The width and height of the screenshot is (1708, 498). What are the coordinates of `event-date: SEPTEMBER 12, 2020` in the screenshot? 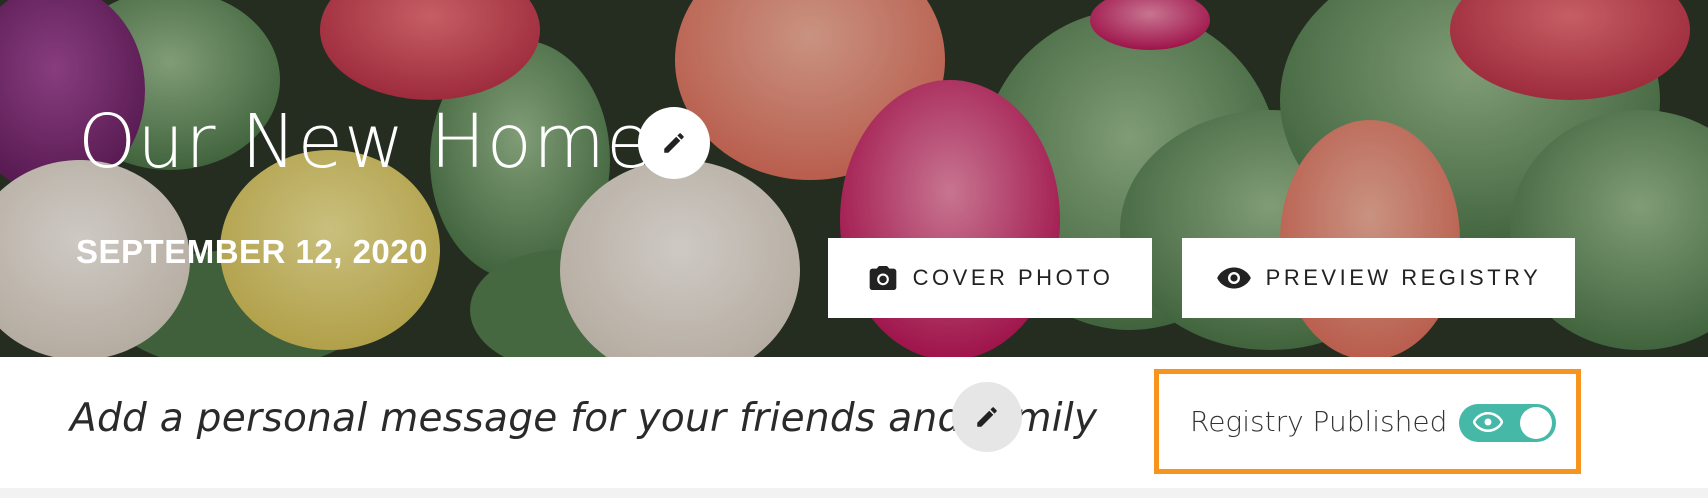 It's located at (252, 251).